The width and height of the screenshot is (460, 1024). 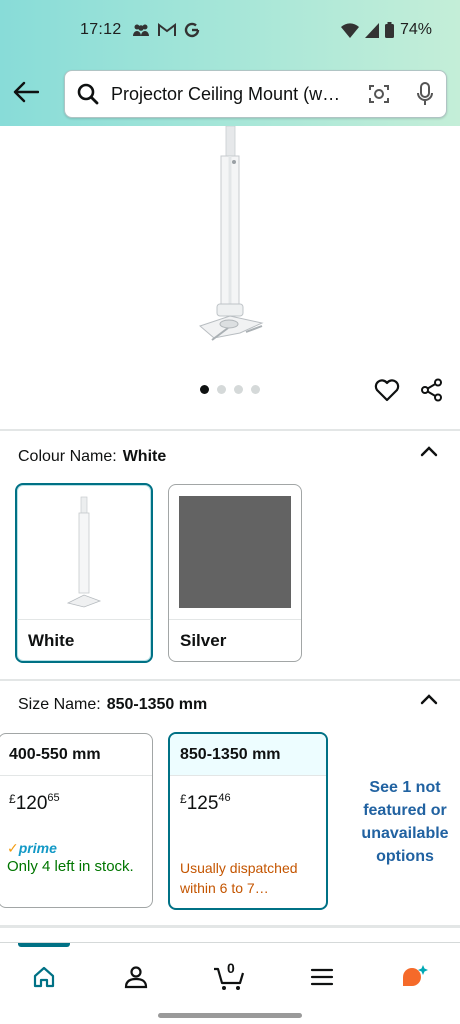 What do you see at coordinates (231, 233) in the screenshot?
I see `product-photo` at bounding box center [231, 233].